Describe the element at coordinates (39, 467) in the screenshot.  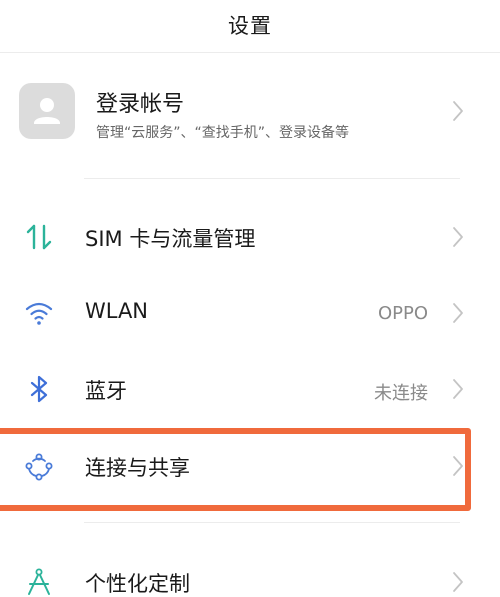
I see `connection-share-icon` at that location.